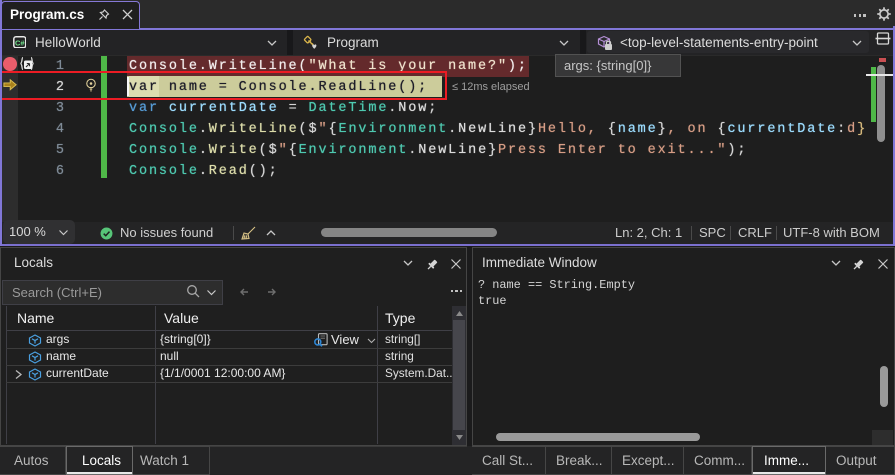 This screenshot has width=895, height=475. What do you see at coordinates (19, 42) in the screenshot?
I see `svg-text: C#` at bounding box center [19, 42].